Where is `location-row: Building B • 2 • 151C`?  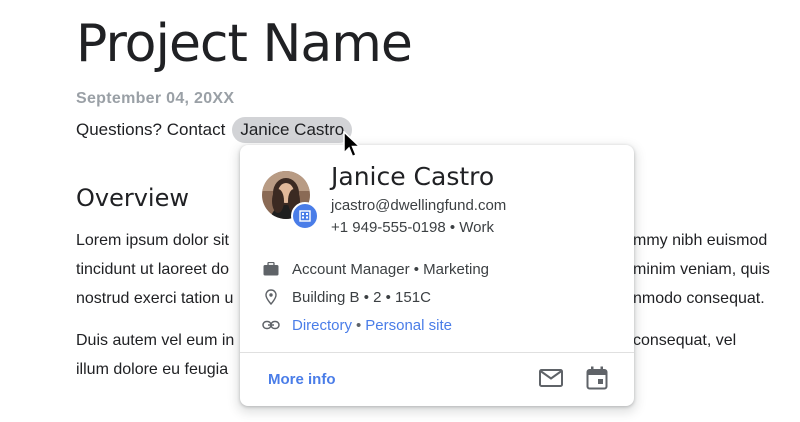 location-row: Building B • 2 • 151C is located at coordinates (346, 297).